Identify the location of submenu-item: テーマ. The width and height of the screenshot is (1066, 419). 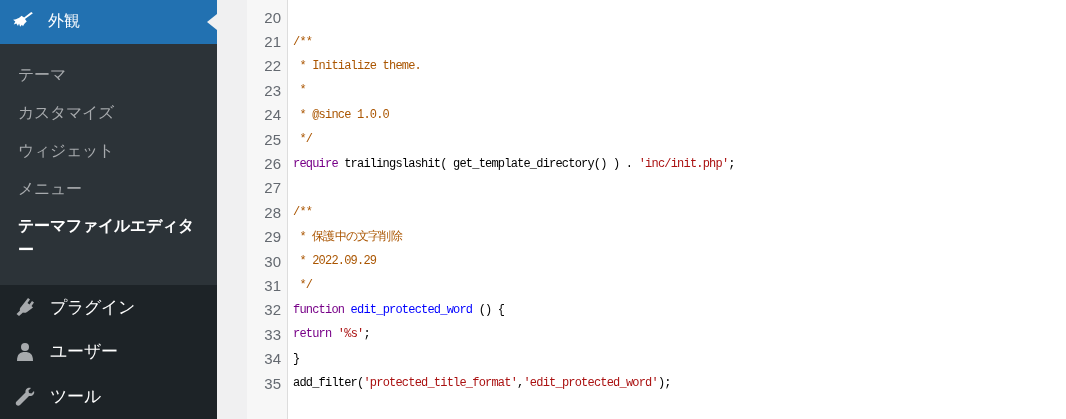
(108, 74).